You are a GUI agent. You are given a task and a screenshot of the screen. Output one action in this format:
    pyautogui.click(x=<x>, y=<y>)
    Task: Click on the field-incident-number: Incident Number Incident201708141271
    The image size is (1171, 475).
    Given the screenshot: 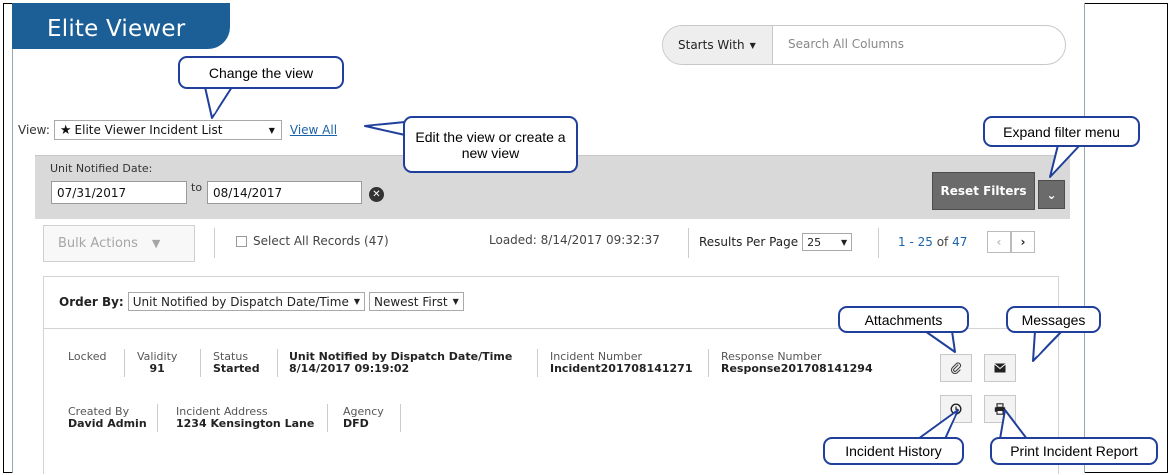 What is the action you would take?
    pyautogui.click(x=621, y=363)
    